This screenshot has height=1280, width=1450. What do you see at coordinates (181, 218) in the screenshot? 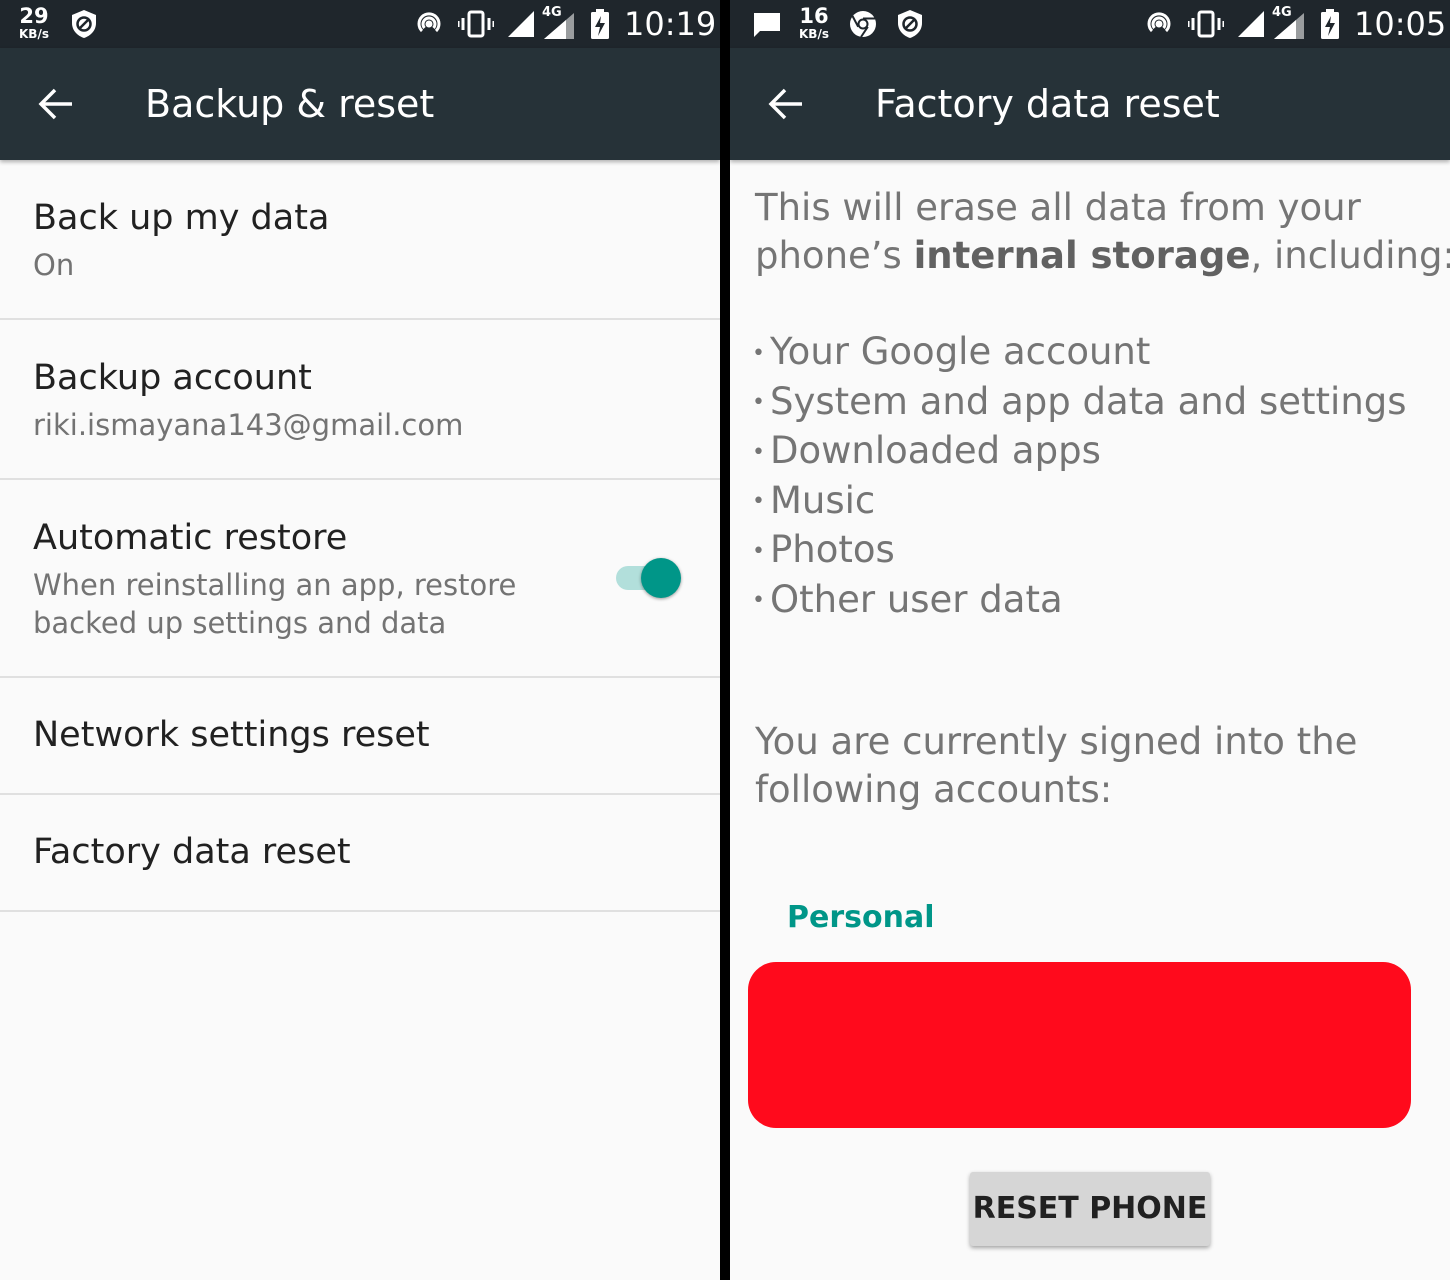
I see `item-title: Back up my data` at bounding box center [181, 218].